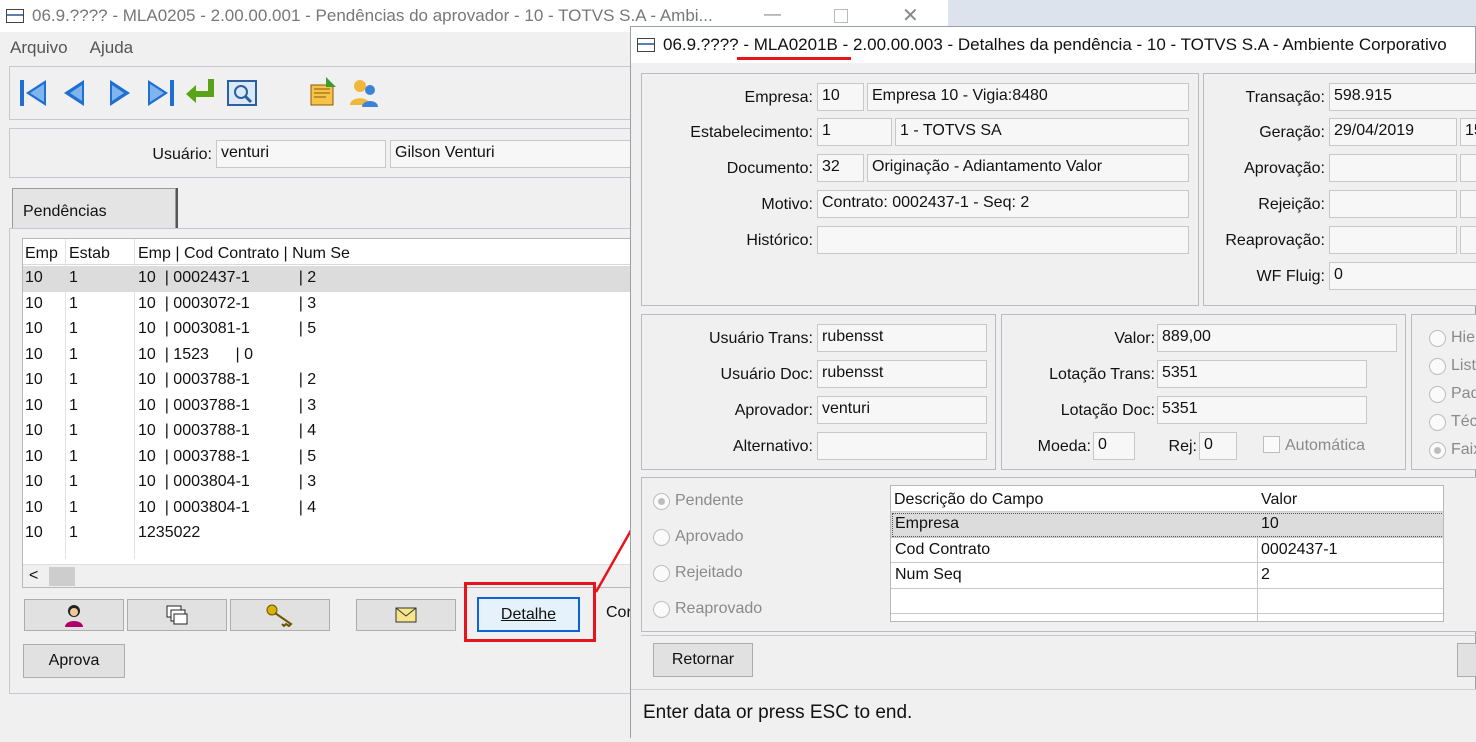  Describe the element at coordinates (280, 615) in the screenshot. I see `keys-button` at that location.